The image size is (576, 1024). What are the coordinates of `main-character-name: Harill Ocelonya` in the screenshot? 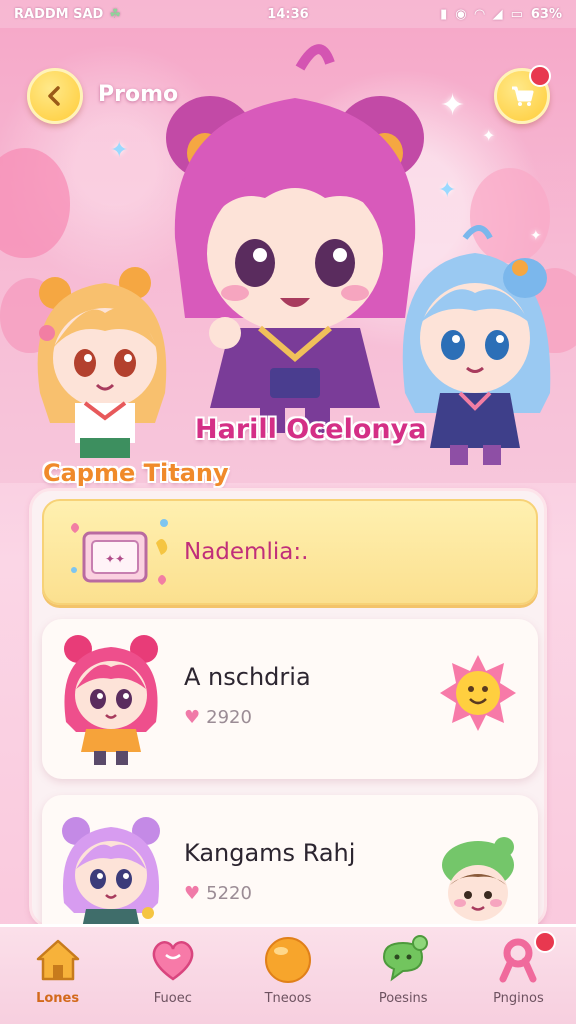 It's located at (311, 429).